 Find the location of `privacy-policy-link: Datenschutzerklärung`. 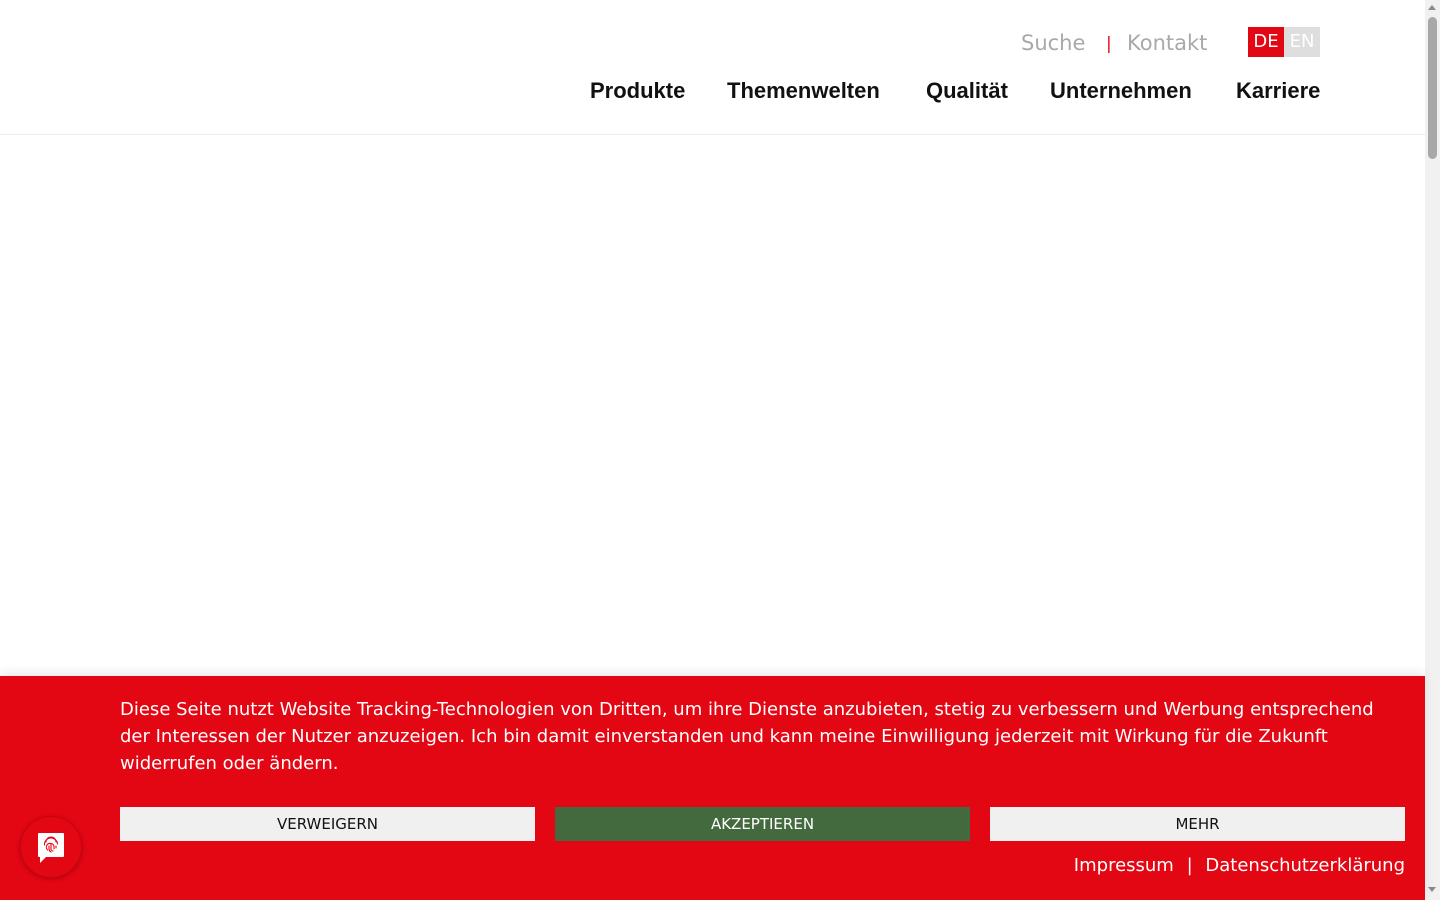

privacy-policy-link: Datenschutzerklärung is located at coordinates (1305, 865).